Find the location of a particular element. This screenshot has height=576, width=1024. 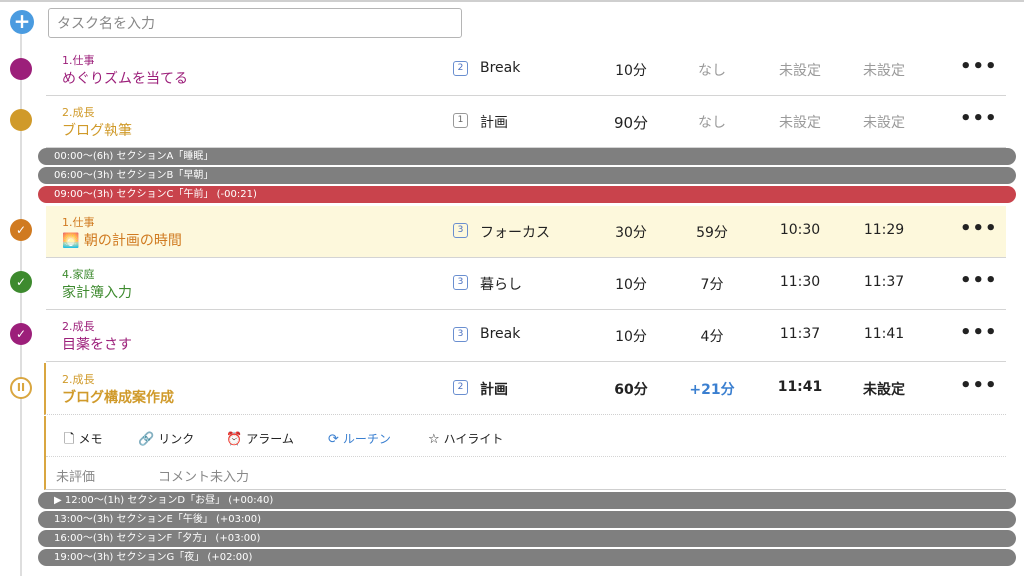

divider is located at coordinates (526, 456).